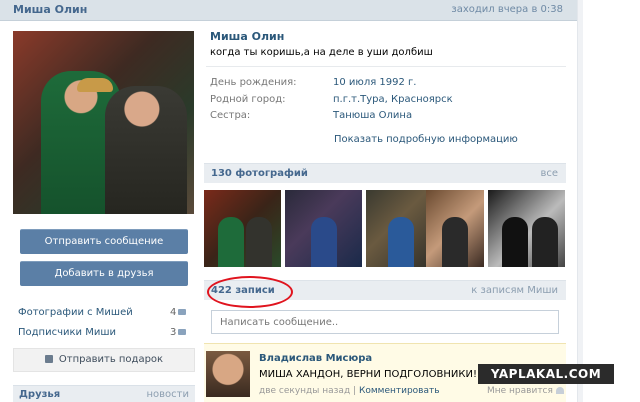 This screenshot has width=640, height=402. What do you see at coordinates (386, 66) in the screenshot?
I see `divider` at bounding box center [386, 66].